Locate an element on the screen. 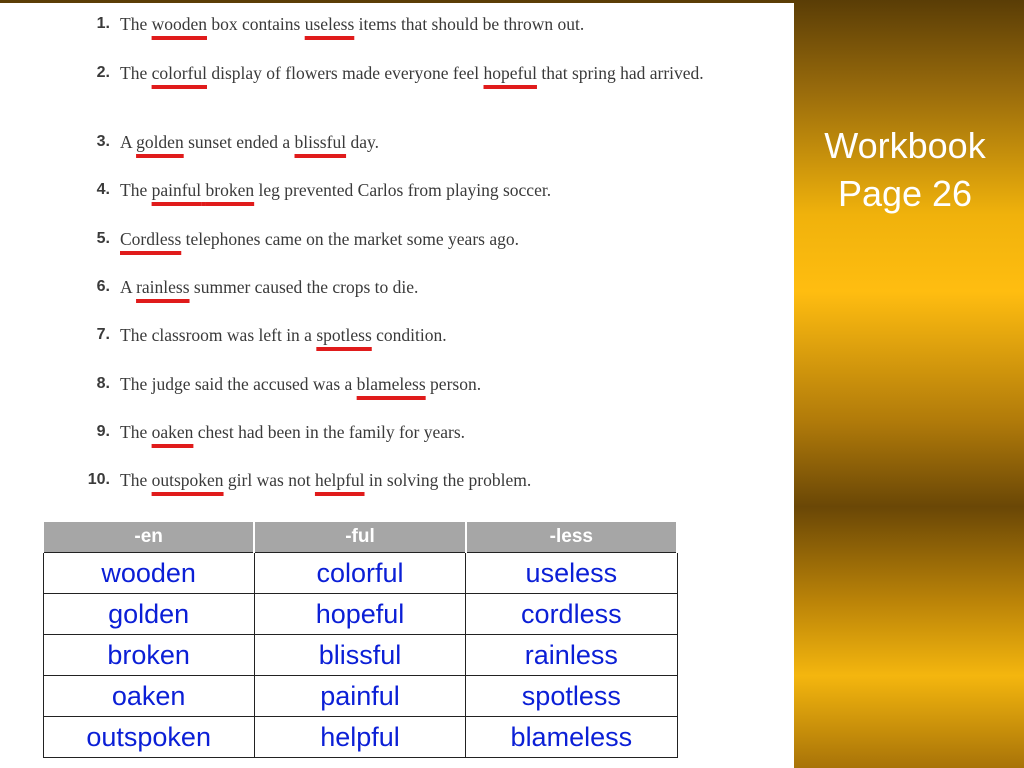  sentence-number: 4. is located at coordinates (103, 189).